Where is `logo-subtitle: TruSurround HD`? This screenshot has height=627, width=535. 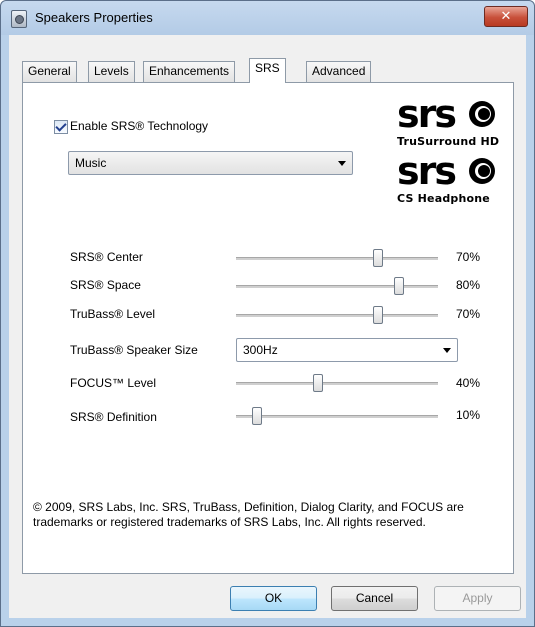
logo-subtitle: TruSurround HD is located at coordinates (448, 141).